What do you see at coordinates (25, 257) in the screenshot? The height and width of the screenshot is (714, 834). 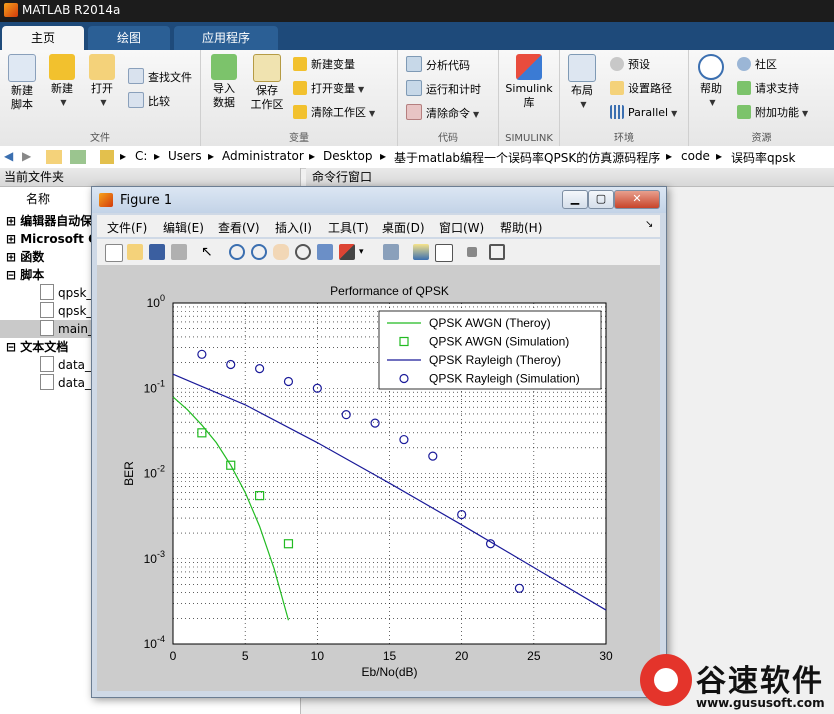 I see `tree-group: ⊞ 函数` at bounding box center [25, 257].